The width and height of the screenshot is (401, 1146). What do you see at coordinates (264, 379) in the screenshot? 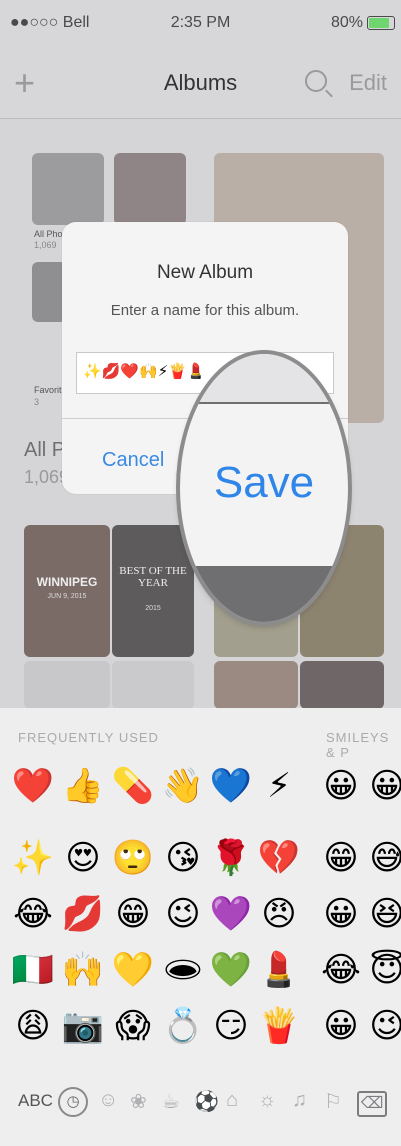
I see `magnified-input-edge` at bounding box center [264, 379].